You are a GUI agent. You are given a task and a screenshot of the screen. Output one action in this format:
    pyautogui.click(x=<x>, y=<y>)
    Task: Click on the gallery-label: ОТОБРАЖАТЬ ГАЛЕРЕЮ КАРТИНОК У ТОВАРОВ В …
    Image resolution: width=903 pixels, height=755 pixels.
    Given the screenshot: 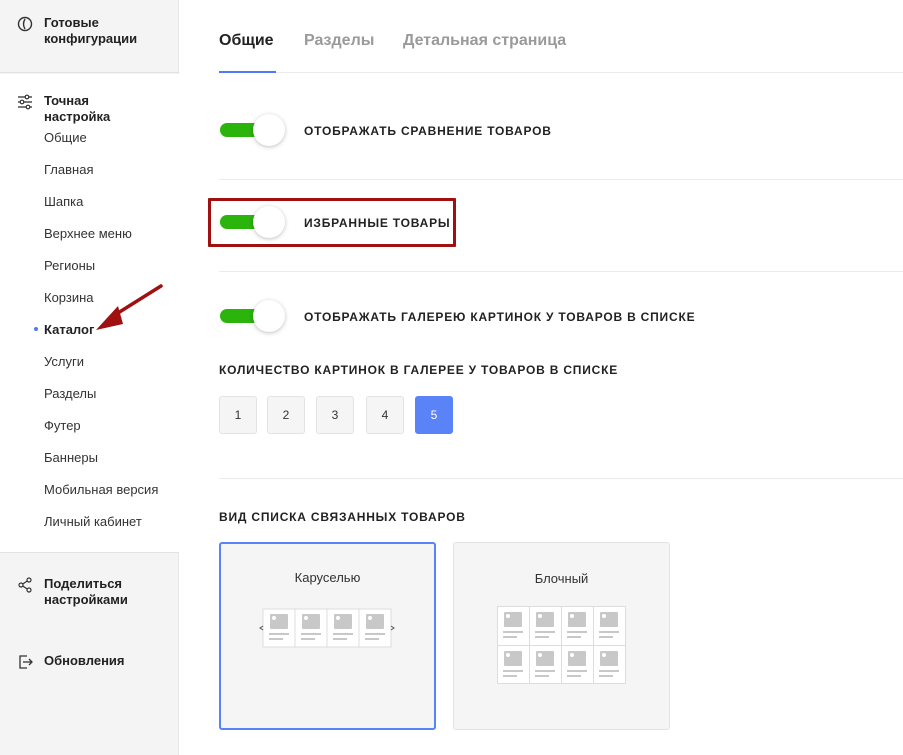 What is the action you would take?
    pyautogui.click(x=500, y=317)
    